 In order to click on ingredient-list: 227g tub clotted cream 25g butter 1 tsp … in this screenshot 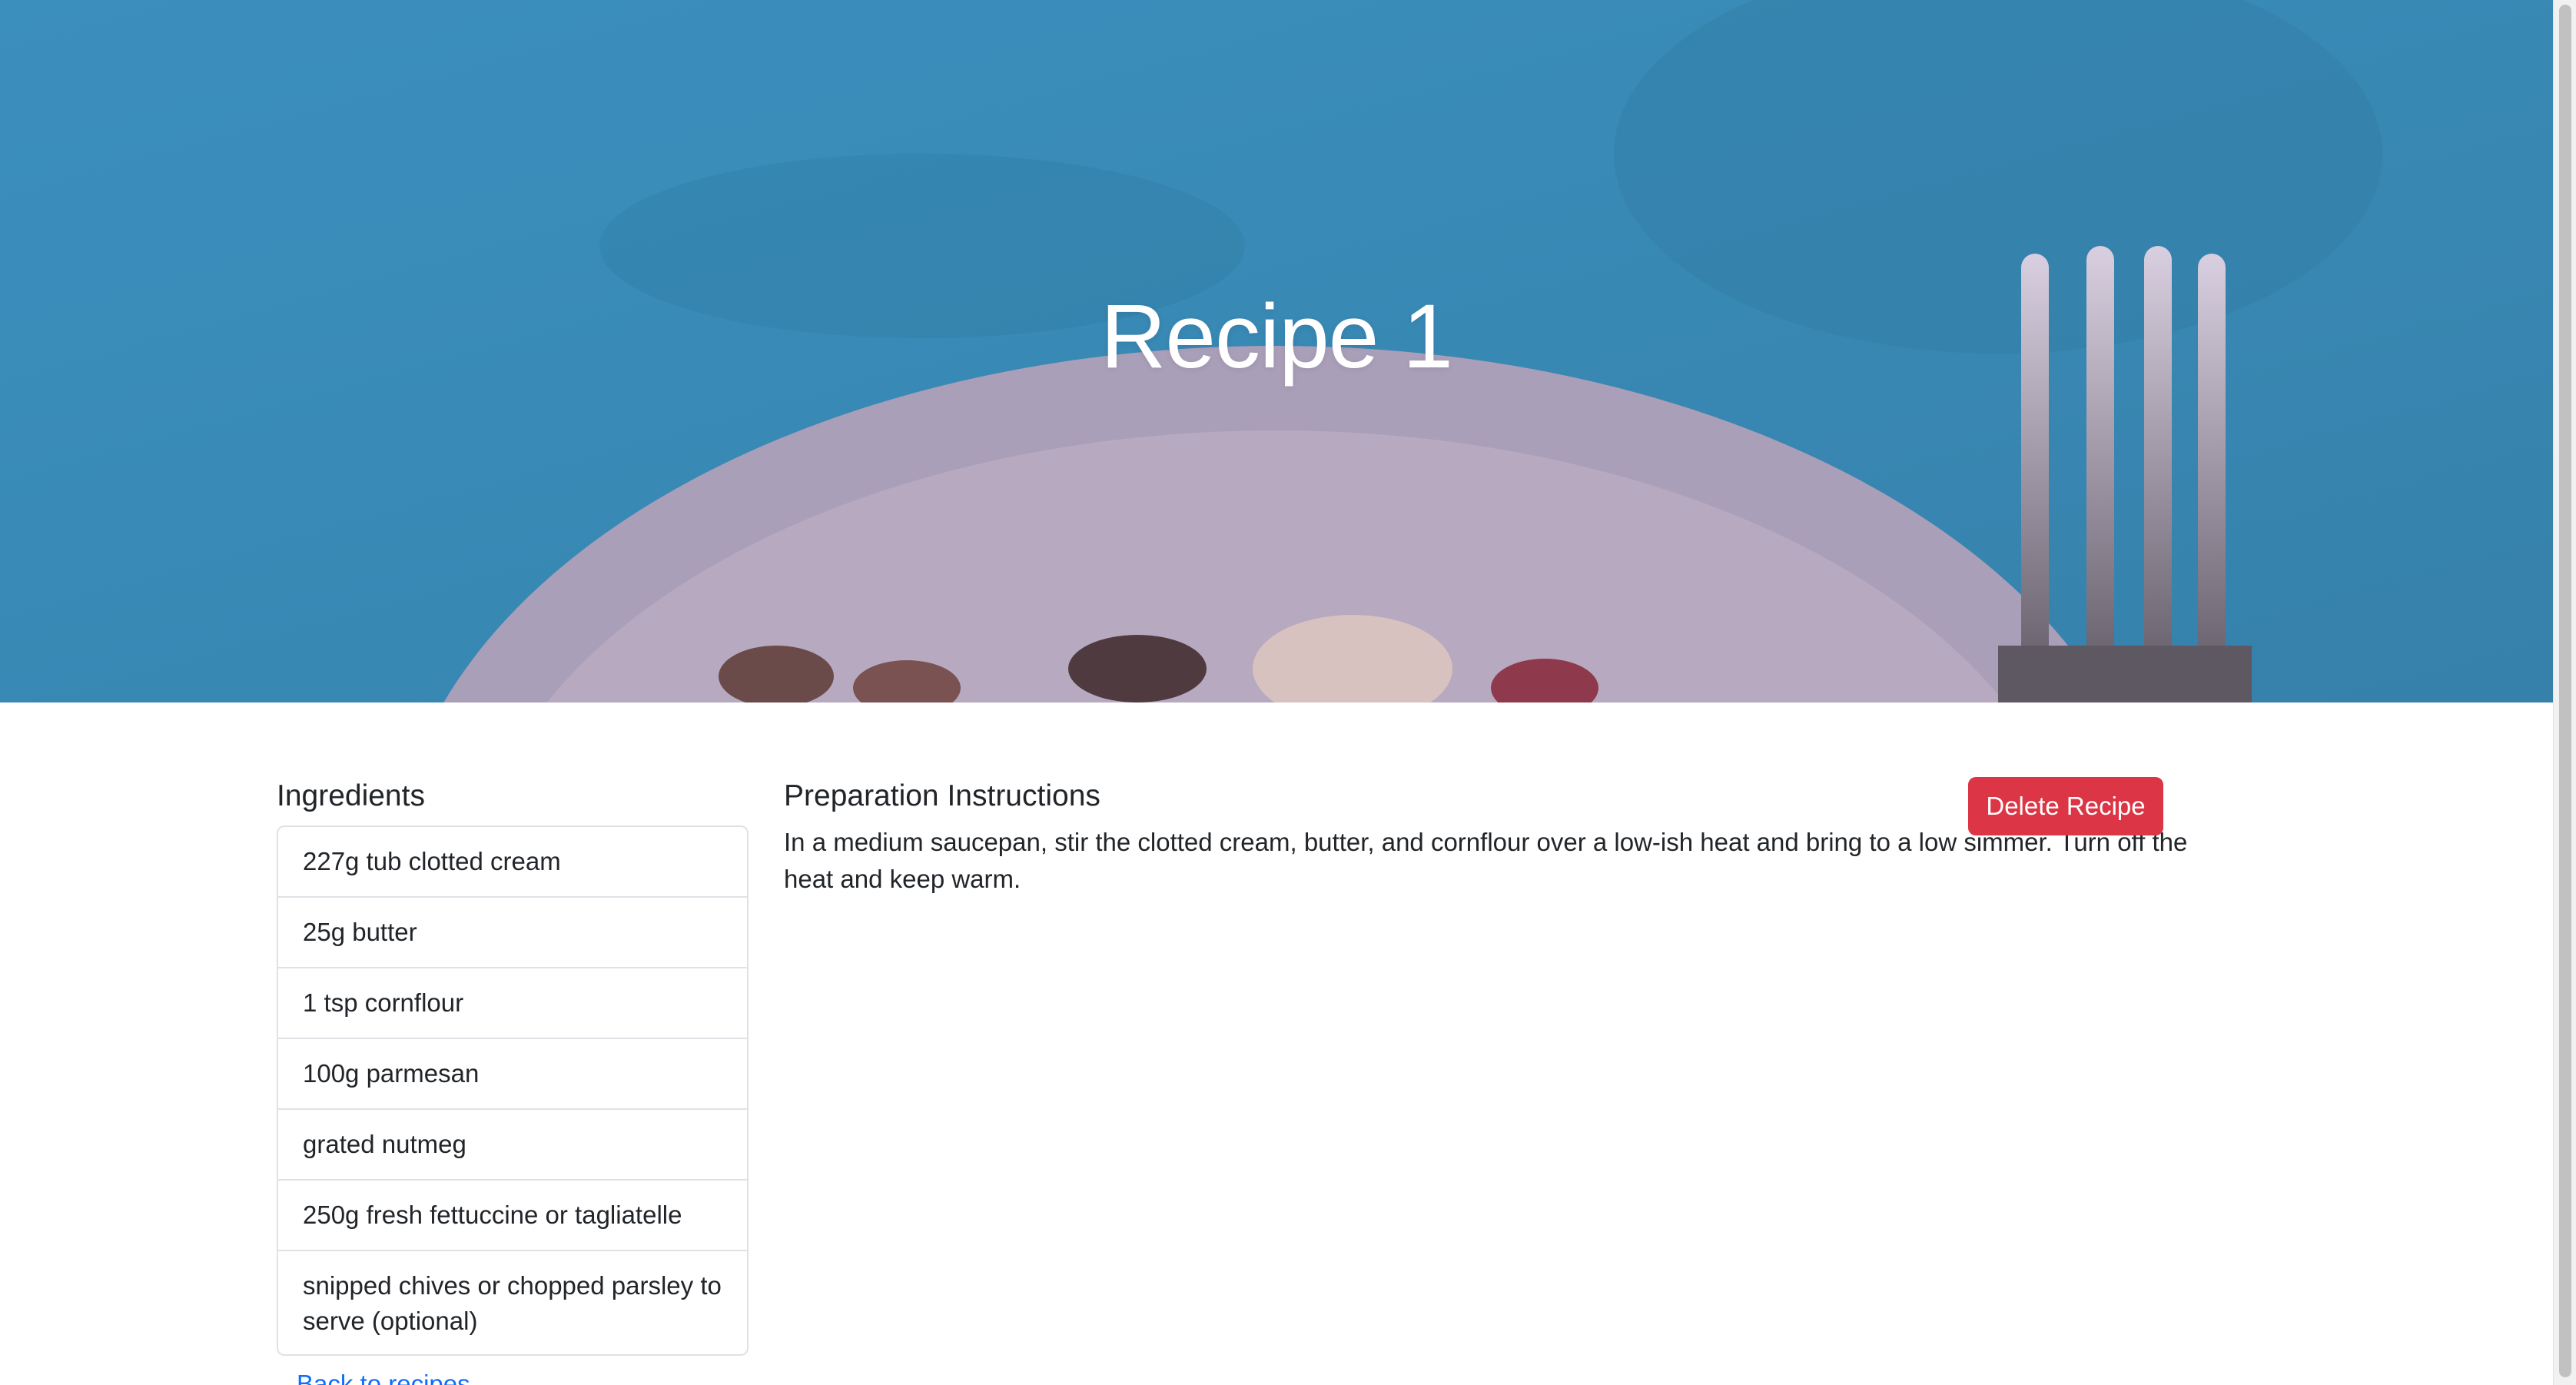, I will do `click(513, 1090)`.